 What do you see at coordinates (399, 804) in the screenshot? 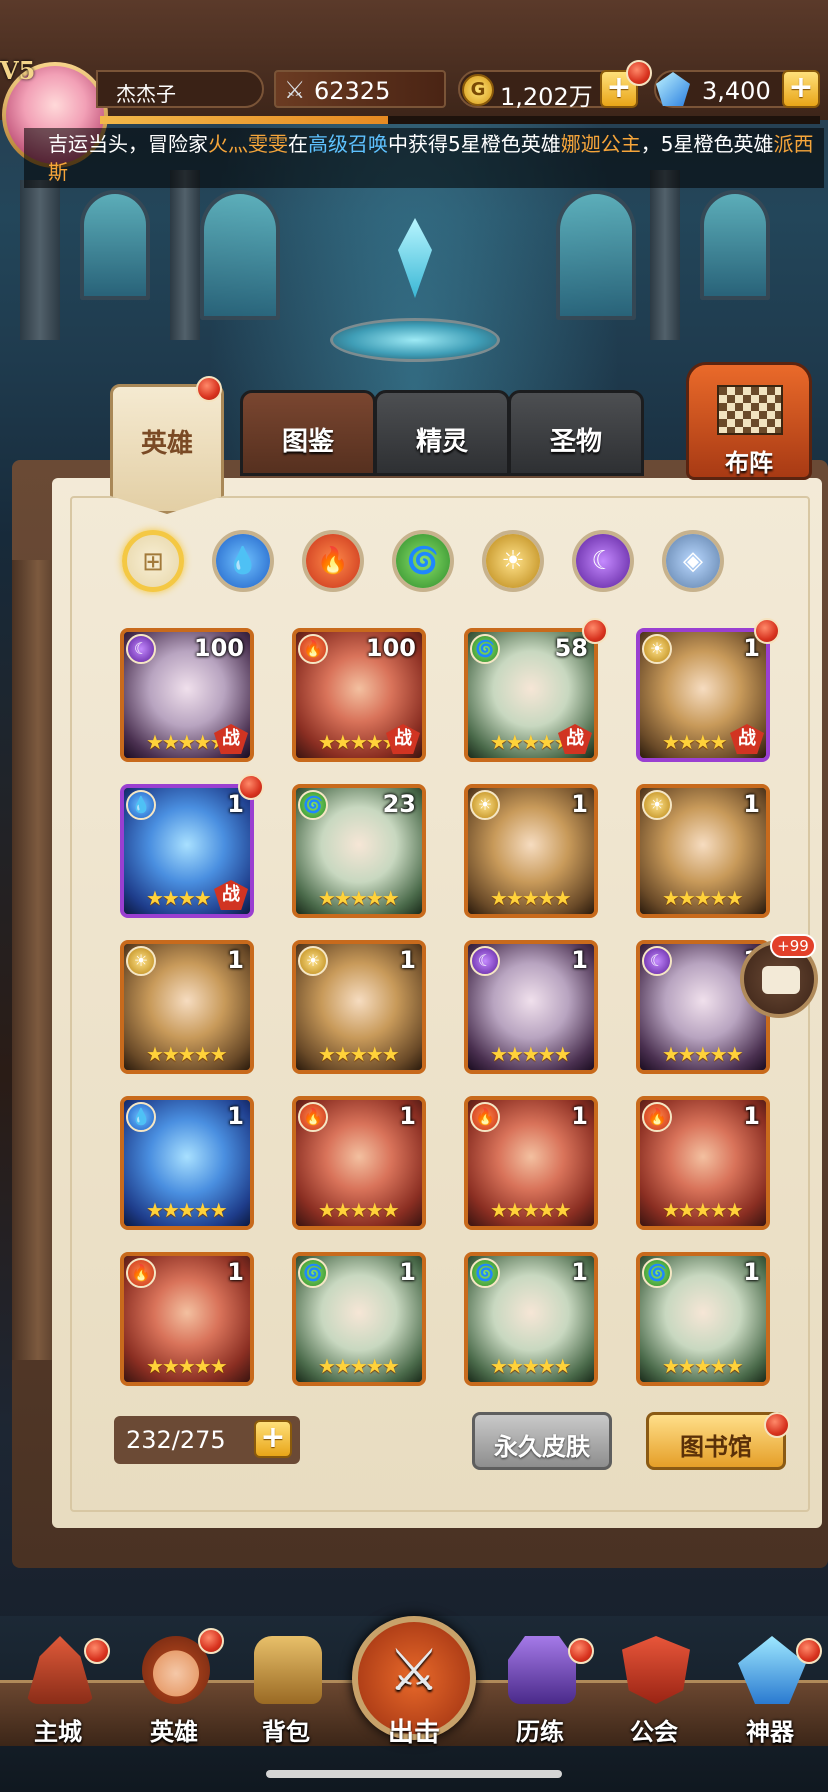
I see `hero-level: 23` at bounding box center [399, 804].